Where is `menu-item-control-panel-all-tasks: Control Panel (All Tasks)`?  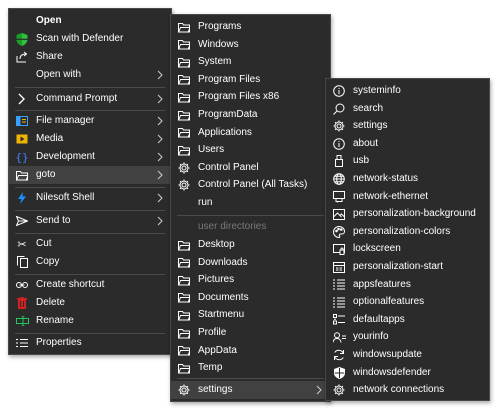 menu-item-control-panel-all-tasks: Control Panel (All Tasks) is located at coordinates (250, 185).